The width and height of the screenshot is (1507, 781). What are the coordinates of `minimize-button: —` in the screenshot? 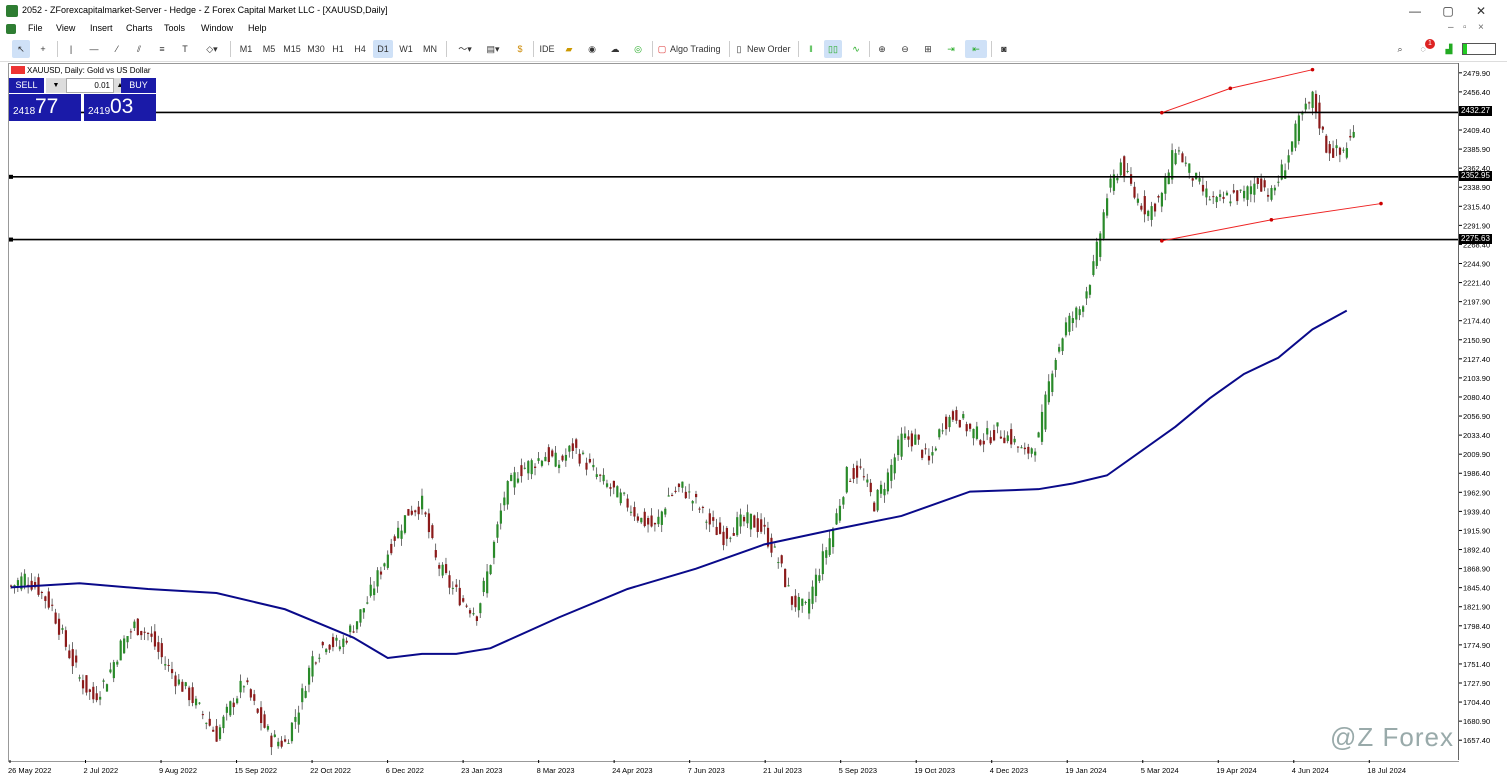 It's located at (1415, 11).